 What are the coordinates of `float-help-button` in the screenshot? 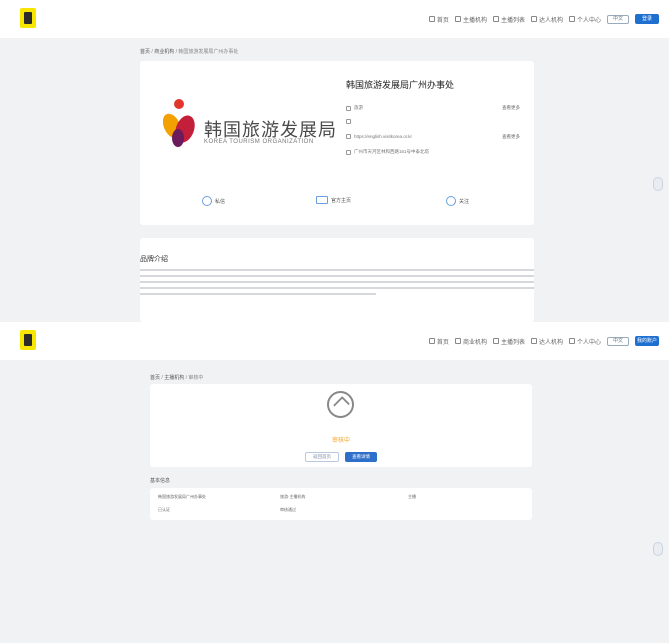 It's located at (658, 184).